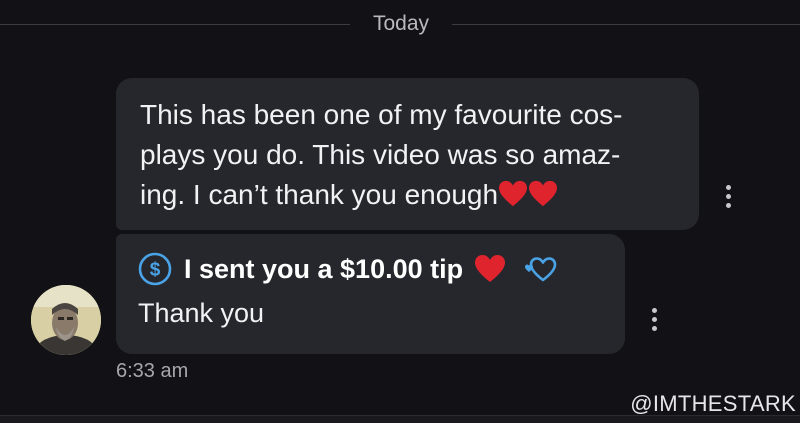 The width and height of the screenshot is (800, 423). What do you see at coordinates (201, 313) in the screenshot?
I see `message-text: Thank you` at bounding box center [201, 313].